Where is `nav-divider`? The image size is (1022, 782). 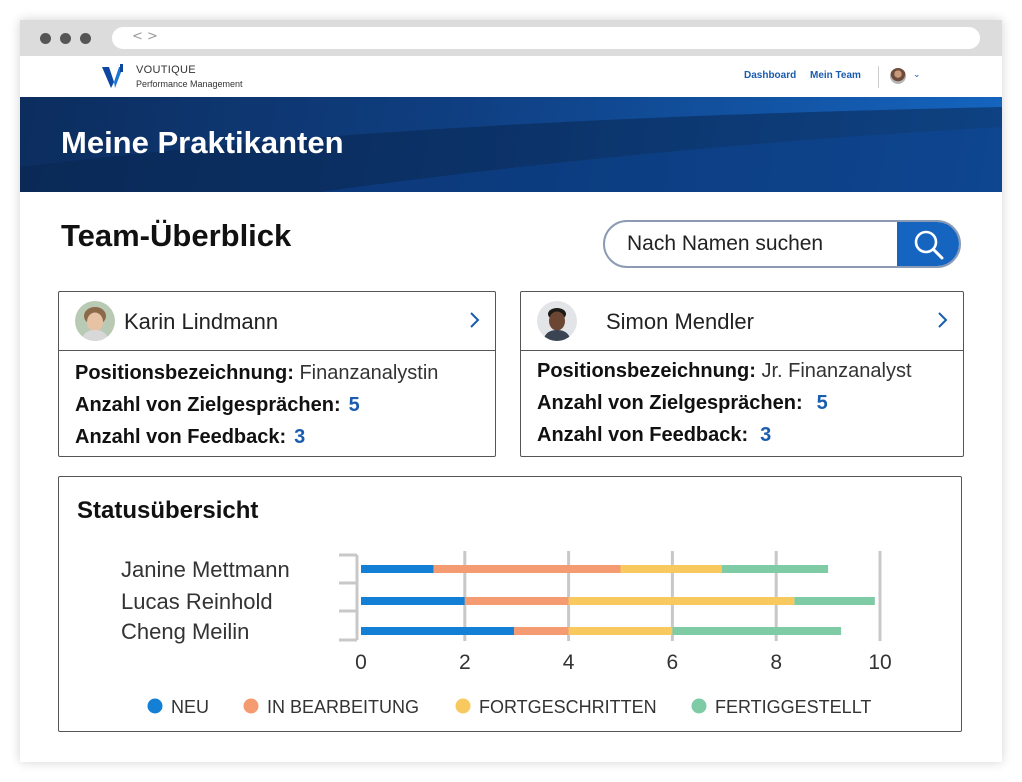 nav-divider is located at coordinates (878, 77).